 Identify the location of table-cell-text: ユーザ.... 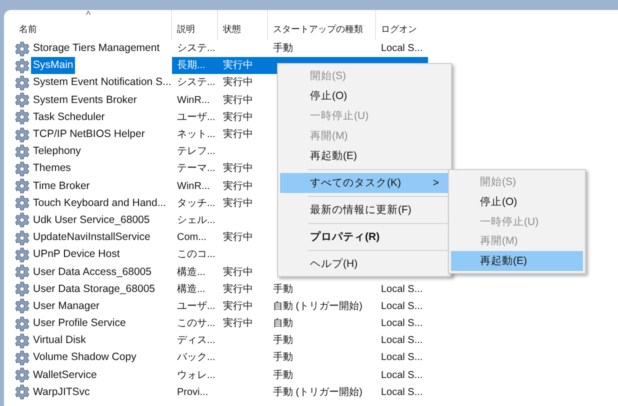
(196, 307).